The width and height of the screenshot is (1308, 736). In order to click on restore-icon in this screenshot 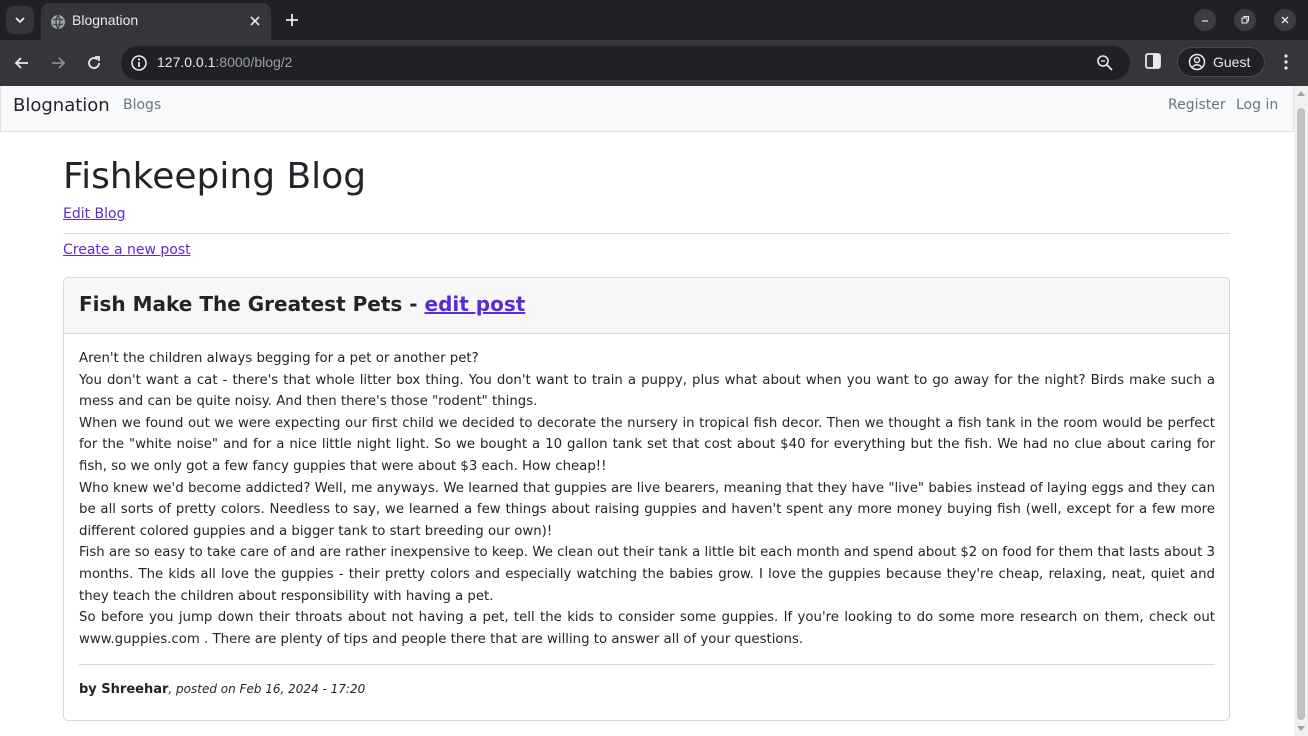, I will do `click(1245, 20)`.